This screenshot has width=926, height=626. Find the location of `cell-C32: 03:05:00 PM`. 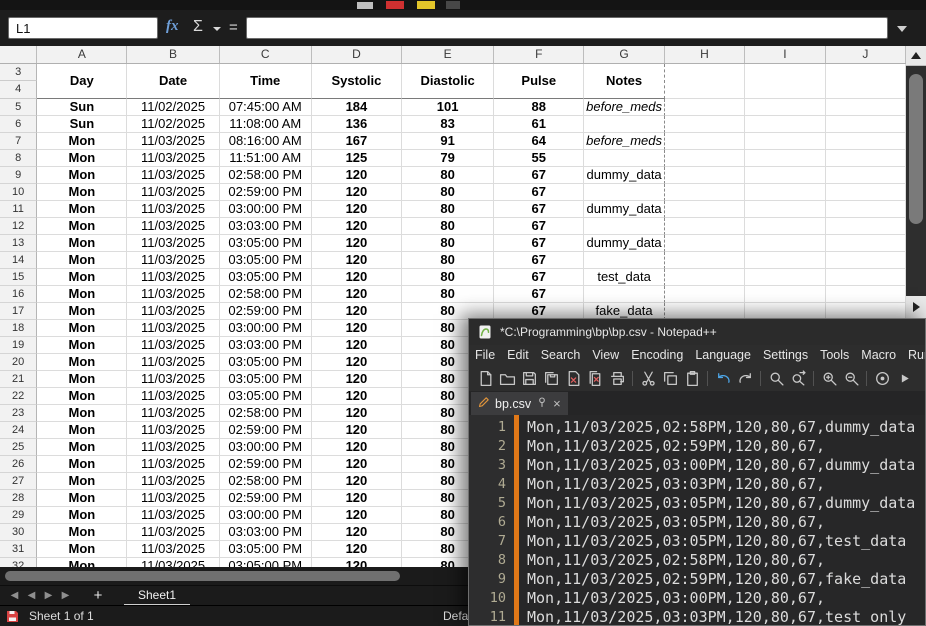

cell-C32: 03:05:00 PM is located at coordinates (266, 562).